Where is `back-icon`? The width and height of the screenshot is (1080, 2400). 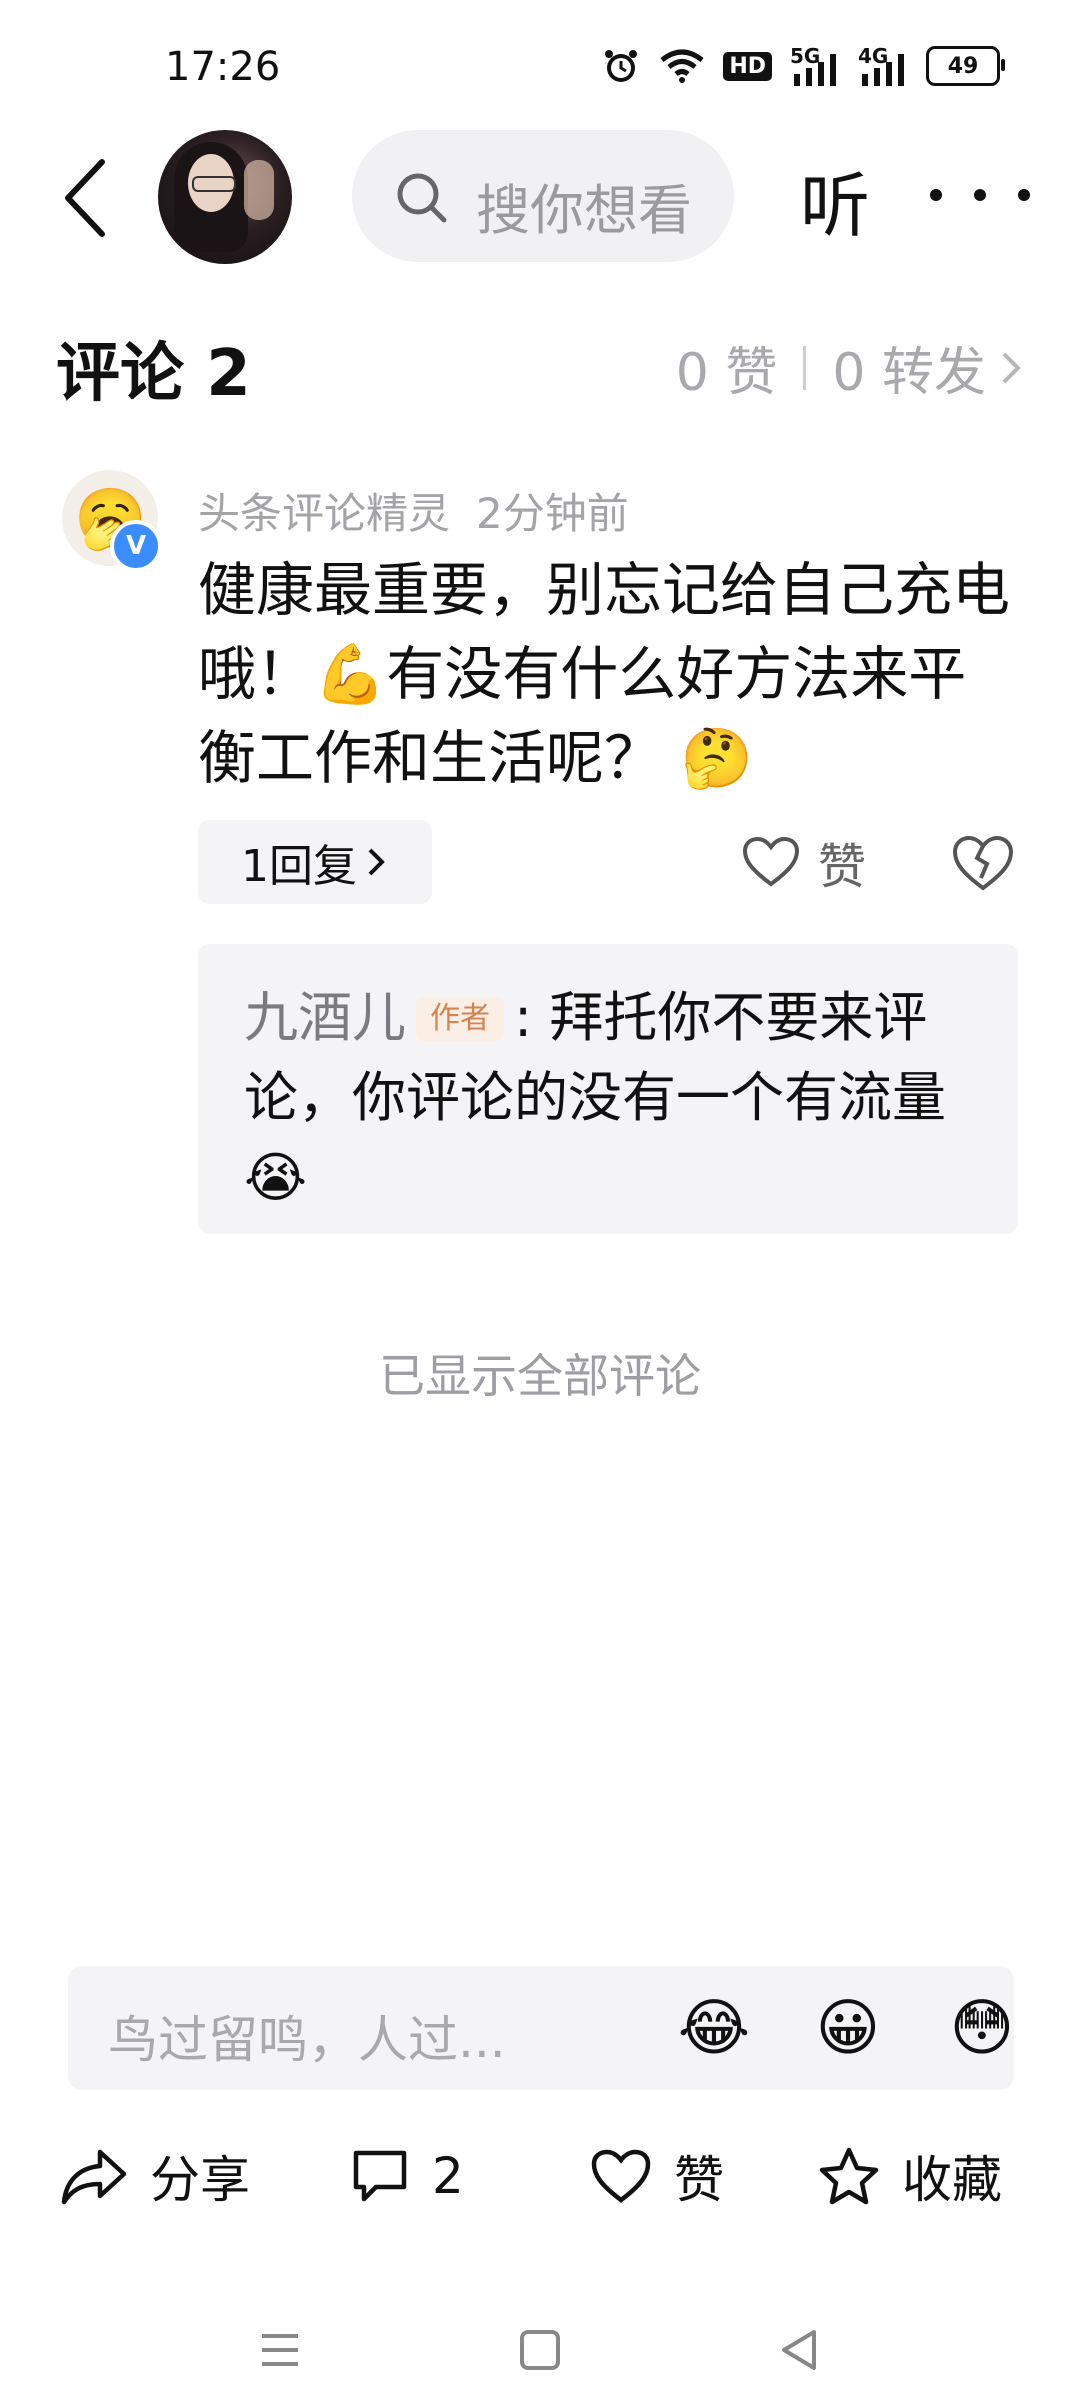
back-icon is located at coordinates (85, 198).